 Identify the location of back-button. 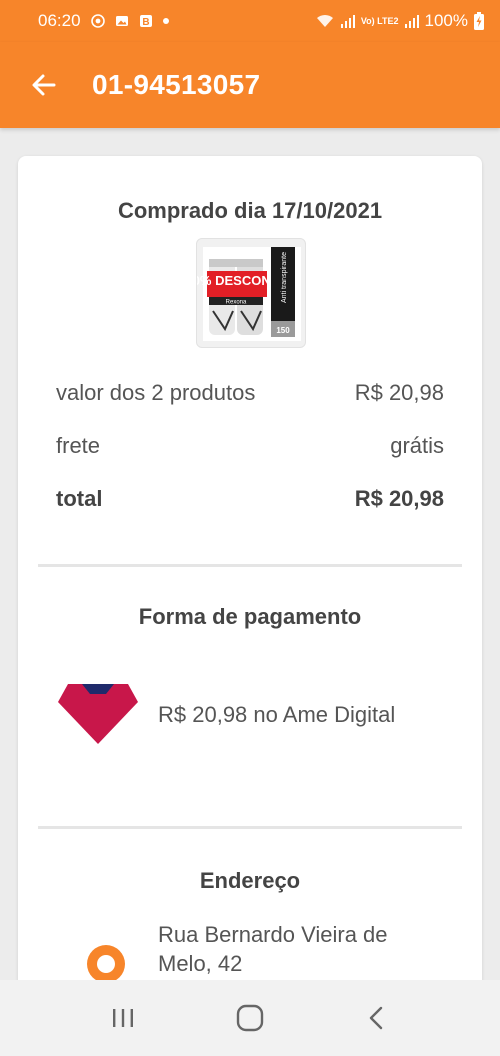
(44, 85).